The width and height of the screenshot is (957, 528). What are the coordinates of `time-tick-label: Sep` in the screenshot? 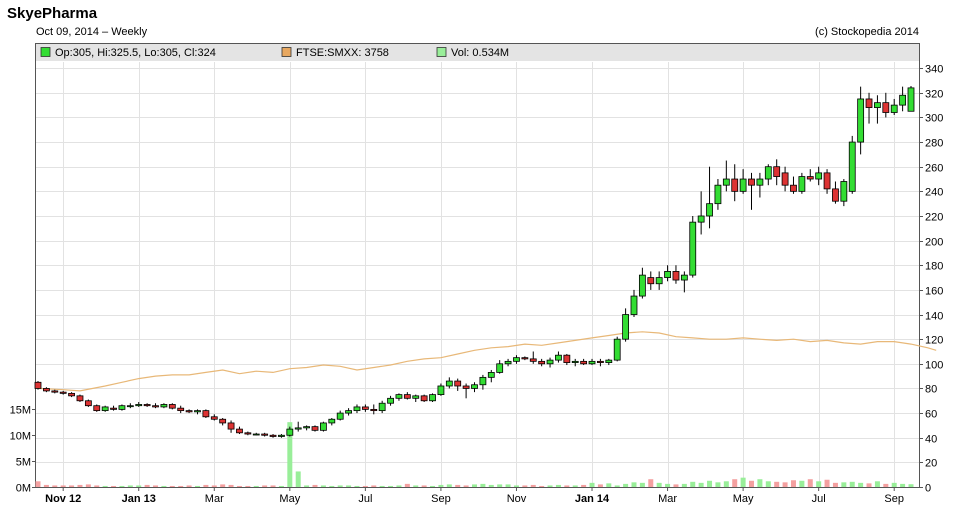 It's located at (894, 499).